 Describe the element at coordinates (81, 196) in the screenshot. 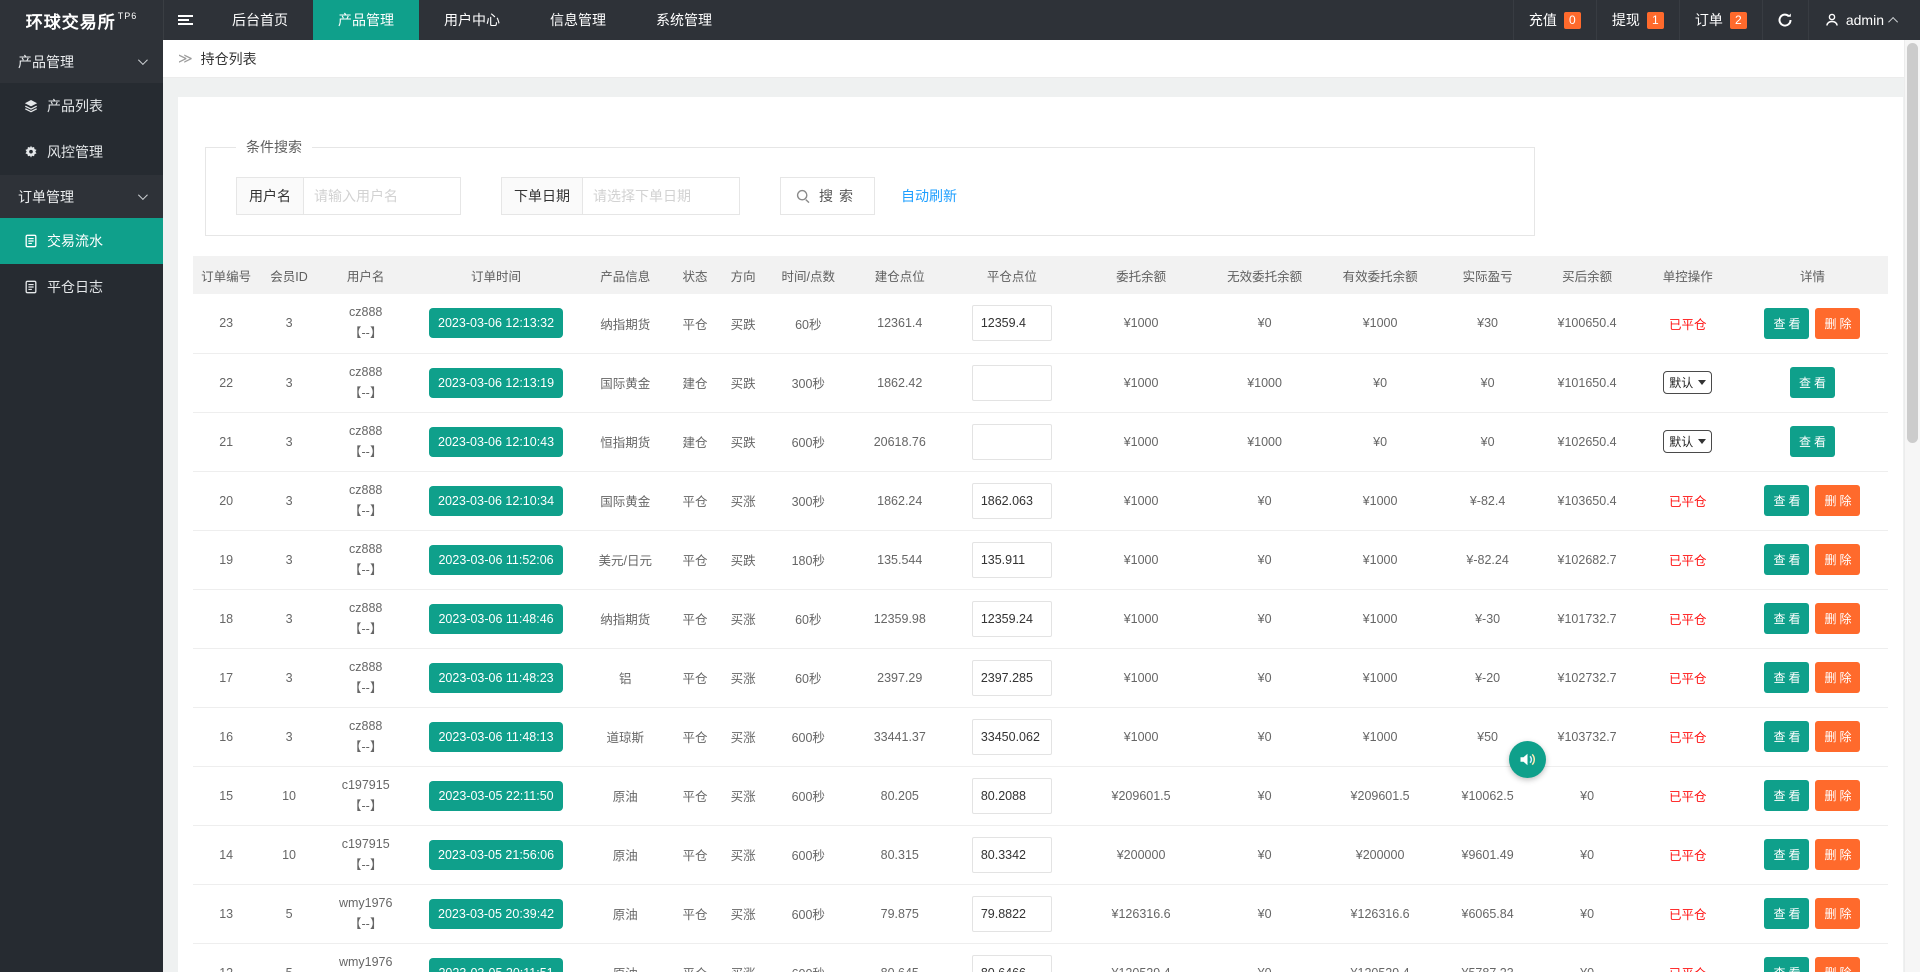

I see `sidebar-group-1: 订单管理` at that location.